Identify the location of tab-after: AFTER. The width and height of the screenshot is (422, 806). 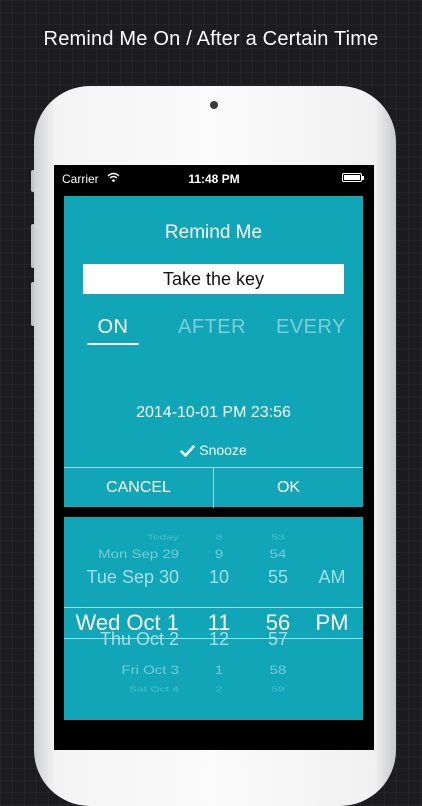
(212, 327).